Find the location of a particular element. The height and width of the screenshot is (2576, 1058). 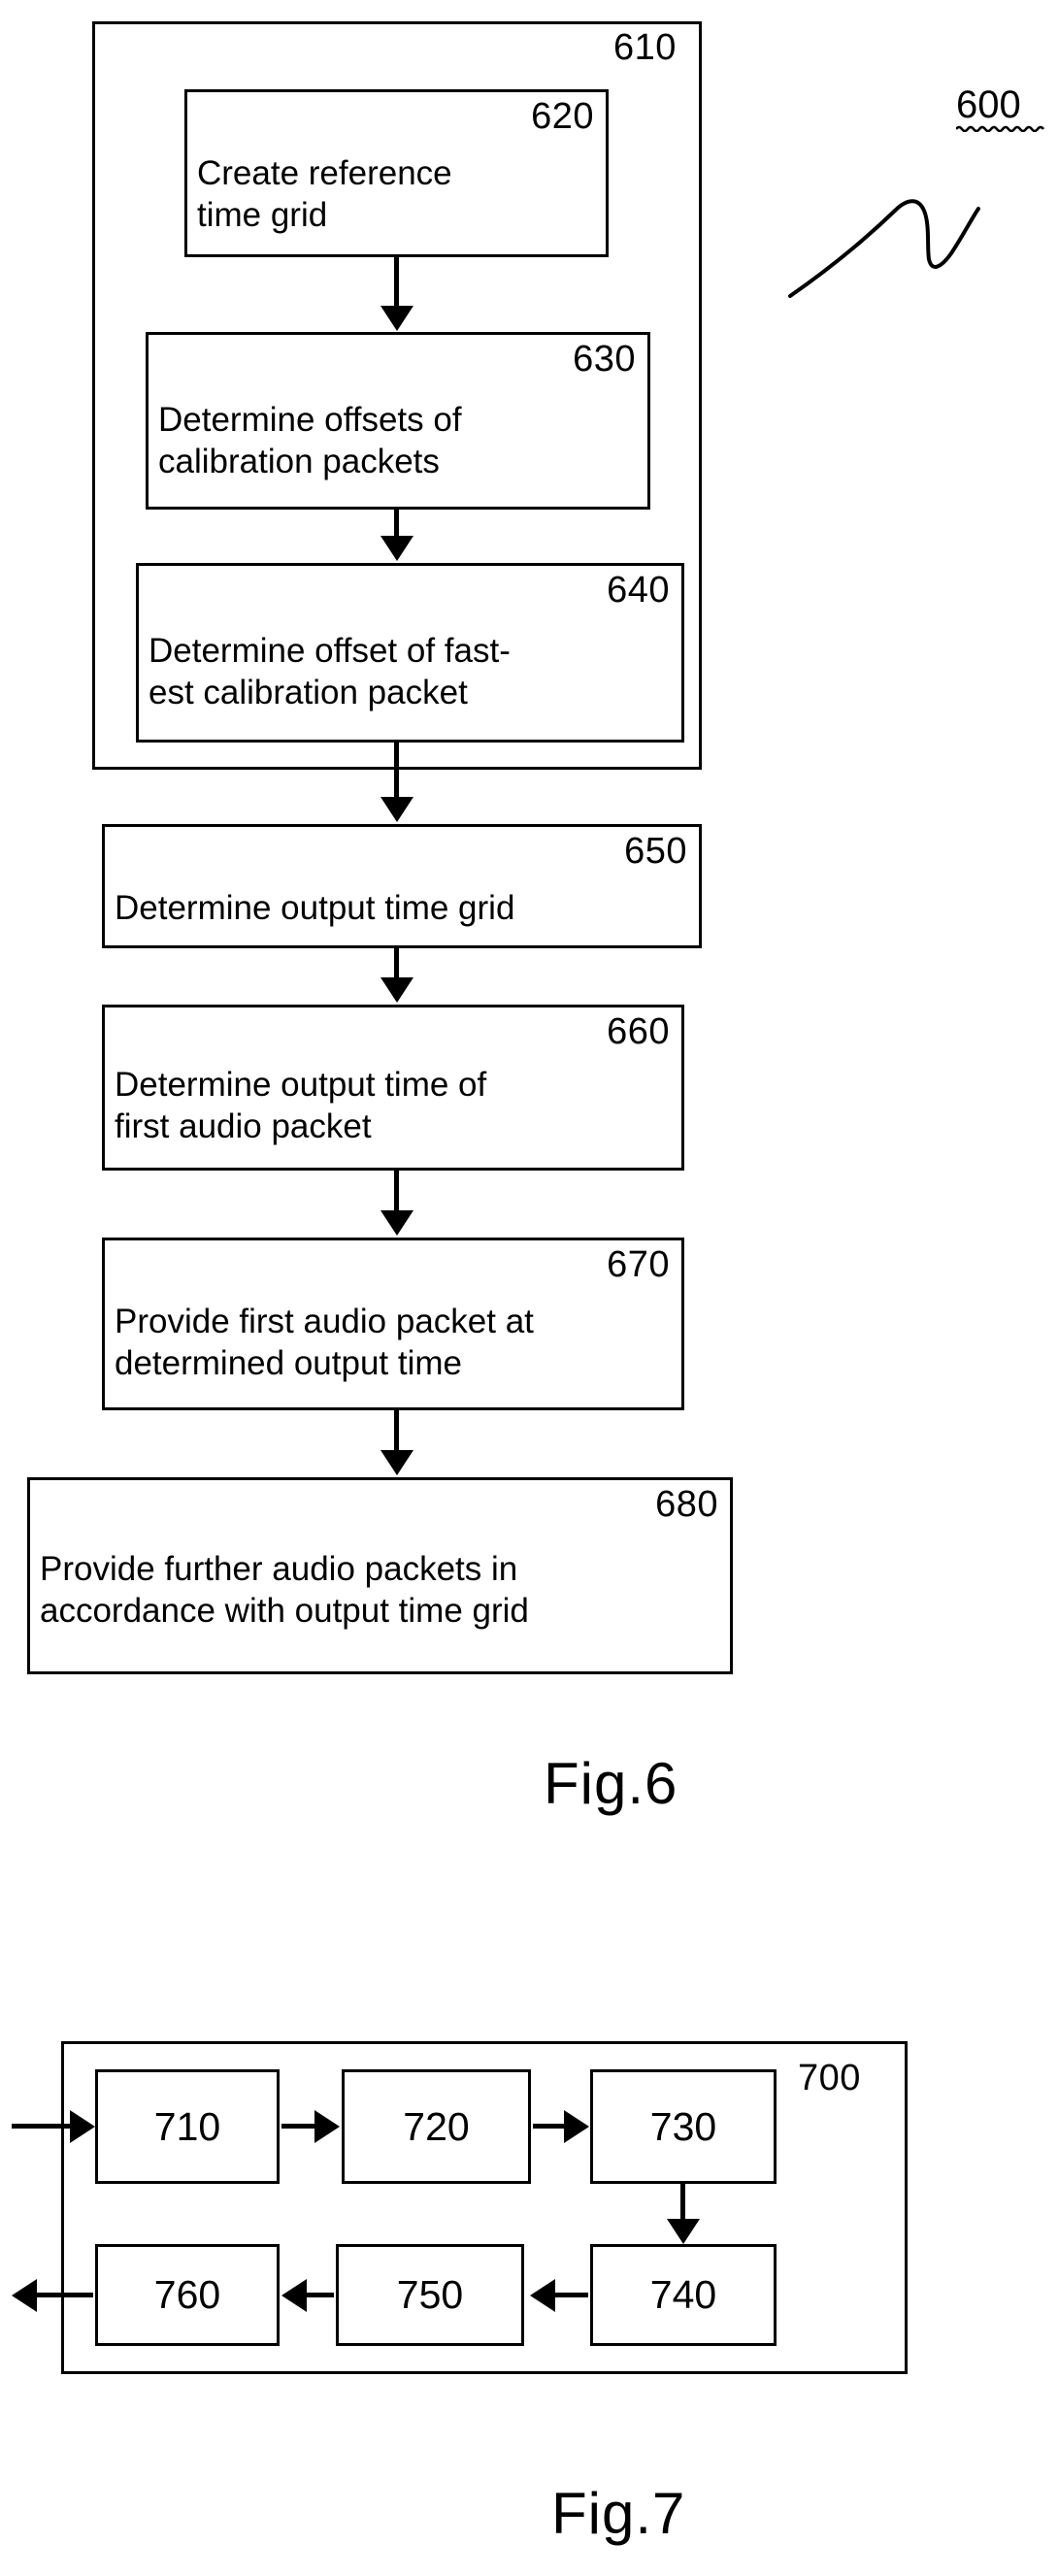

figure-600-underline-squiggle is located at coordinates (1001, 128).